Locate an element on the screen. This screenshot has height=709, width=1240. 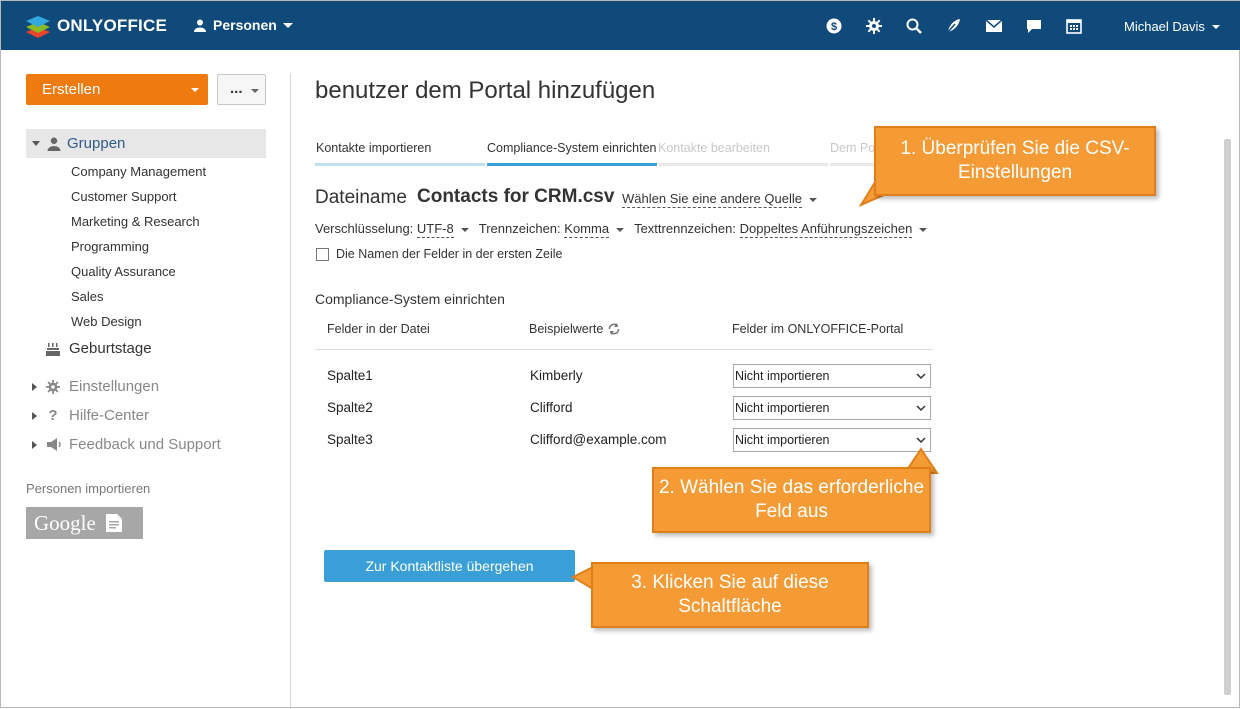
callout-text: 3. Klicken Sie auf diese Schaltfläche is located at coordinates (730, 594).